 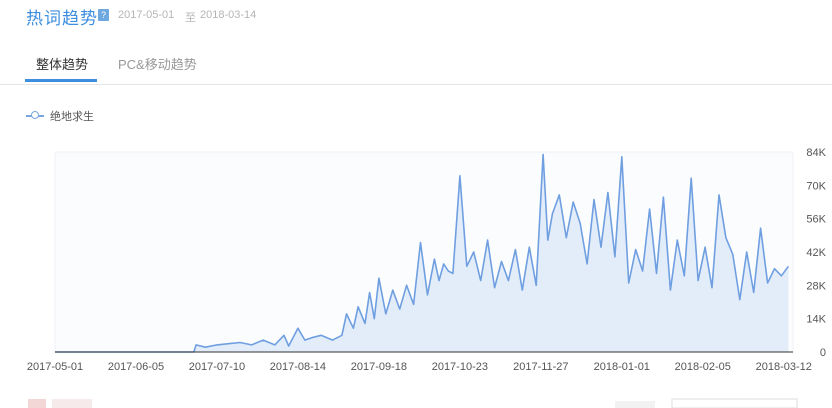 I want to click on date-end: 2018-03-14, so click(x=228, y=15).